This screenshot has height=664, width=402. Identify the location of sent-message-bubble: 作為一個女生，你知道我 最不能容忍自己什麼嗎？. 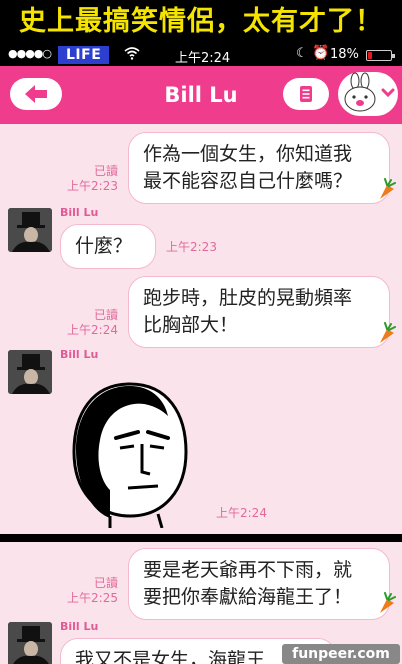
(259, 168).